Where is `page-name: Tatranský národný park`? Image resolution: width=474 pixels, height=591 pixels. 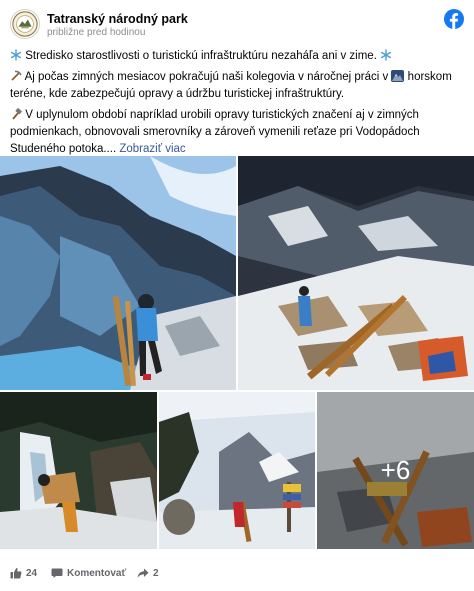
page-name: Tatranský národný park is located at coordinates (117, 19).